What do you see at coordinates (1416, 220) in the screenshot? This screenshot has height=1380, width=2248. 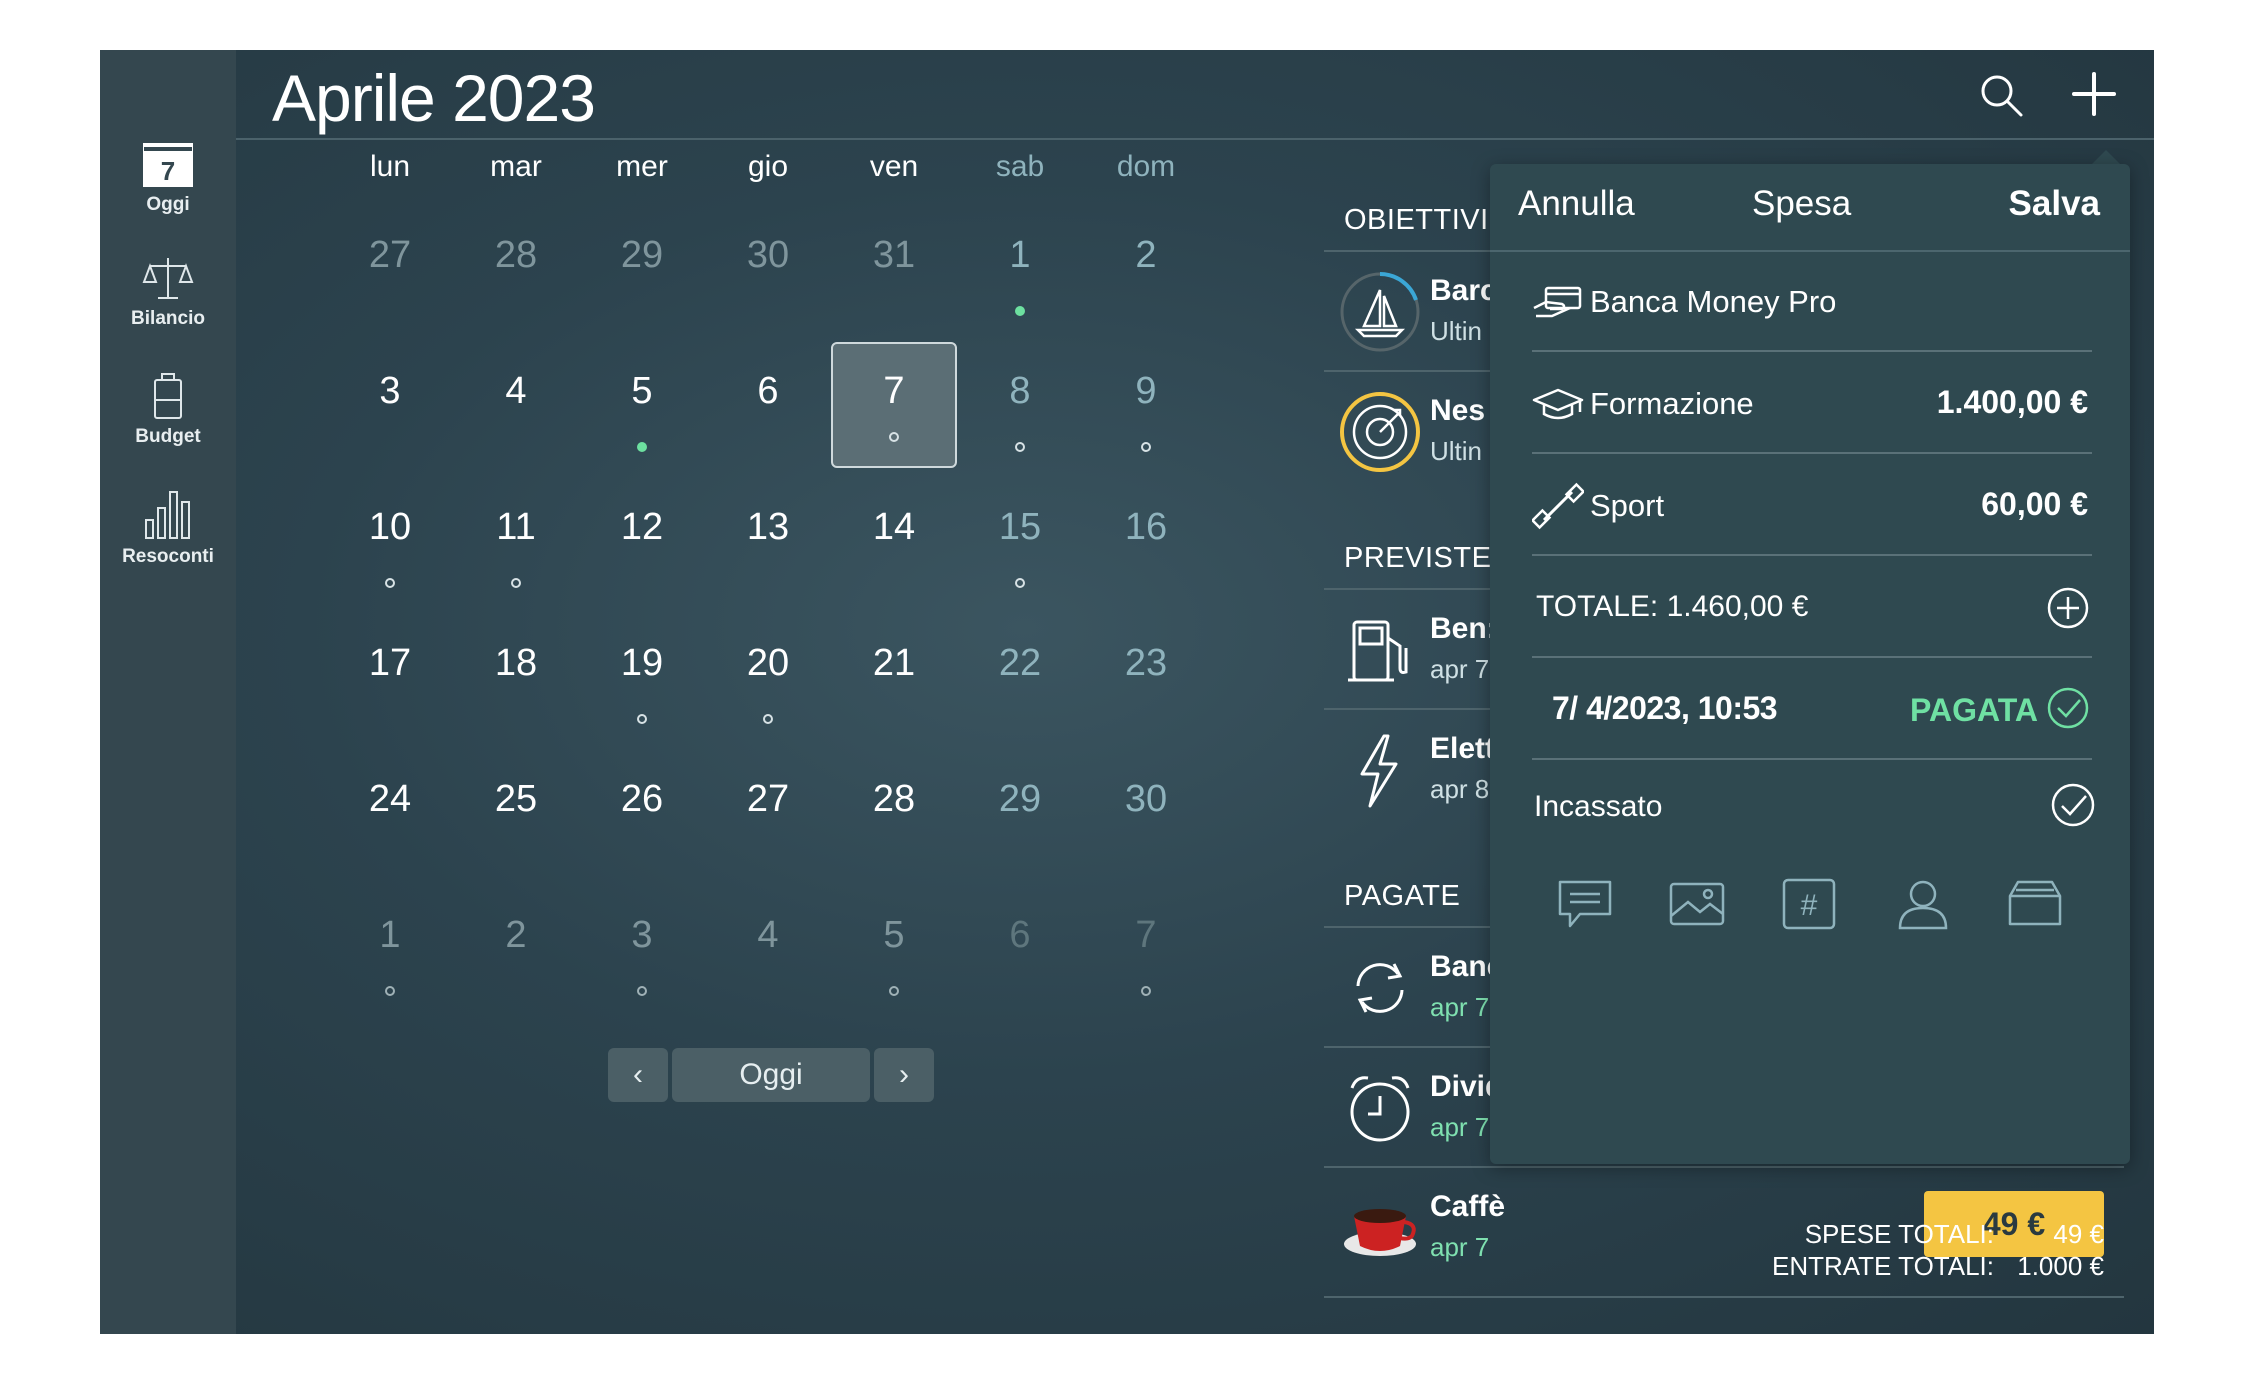 I see `section-title-goals: OBIETTIVI` at bounding box center [1416, 220].